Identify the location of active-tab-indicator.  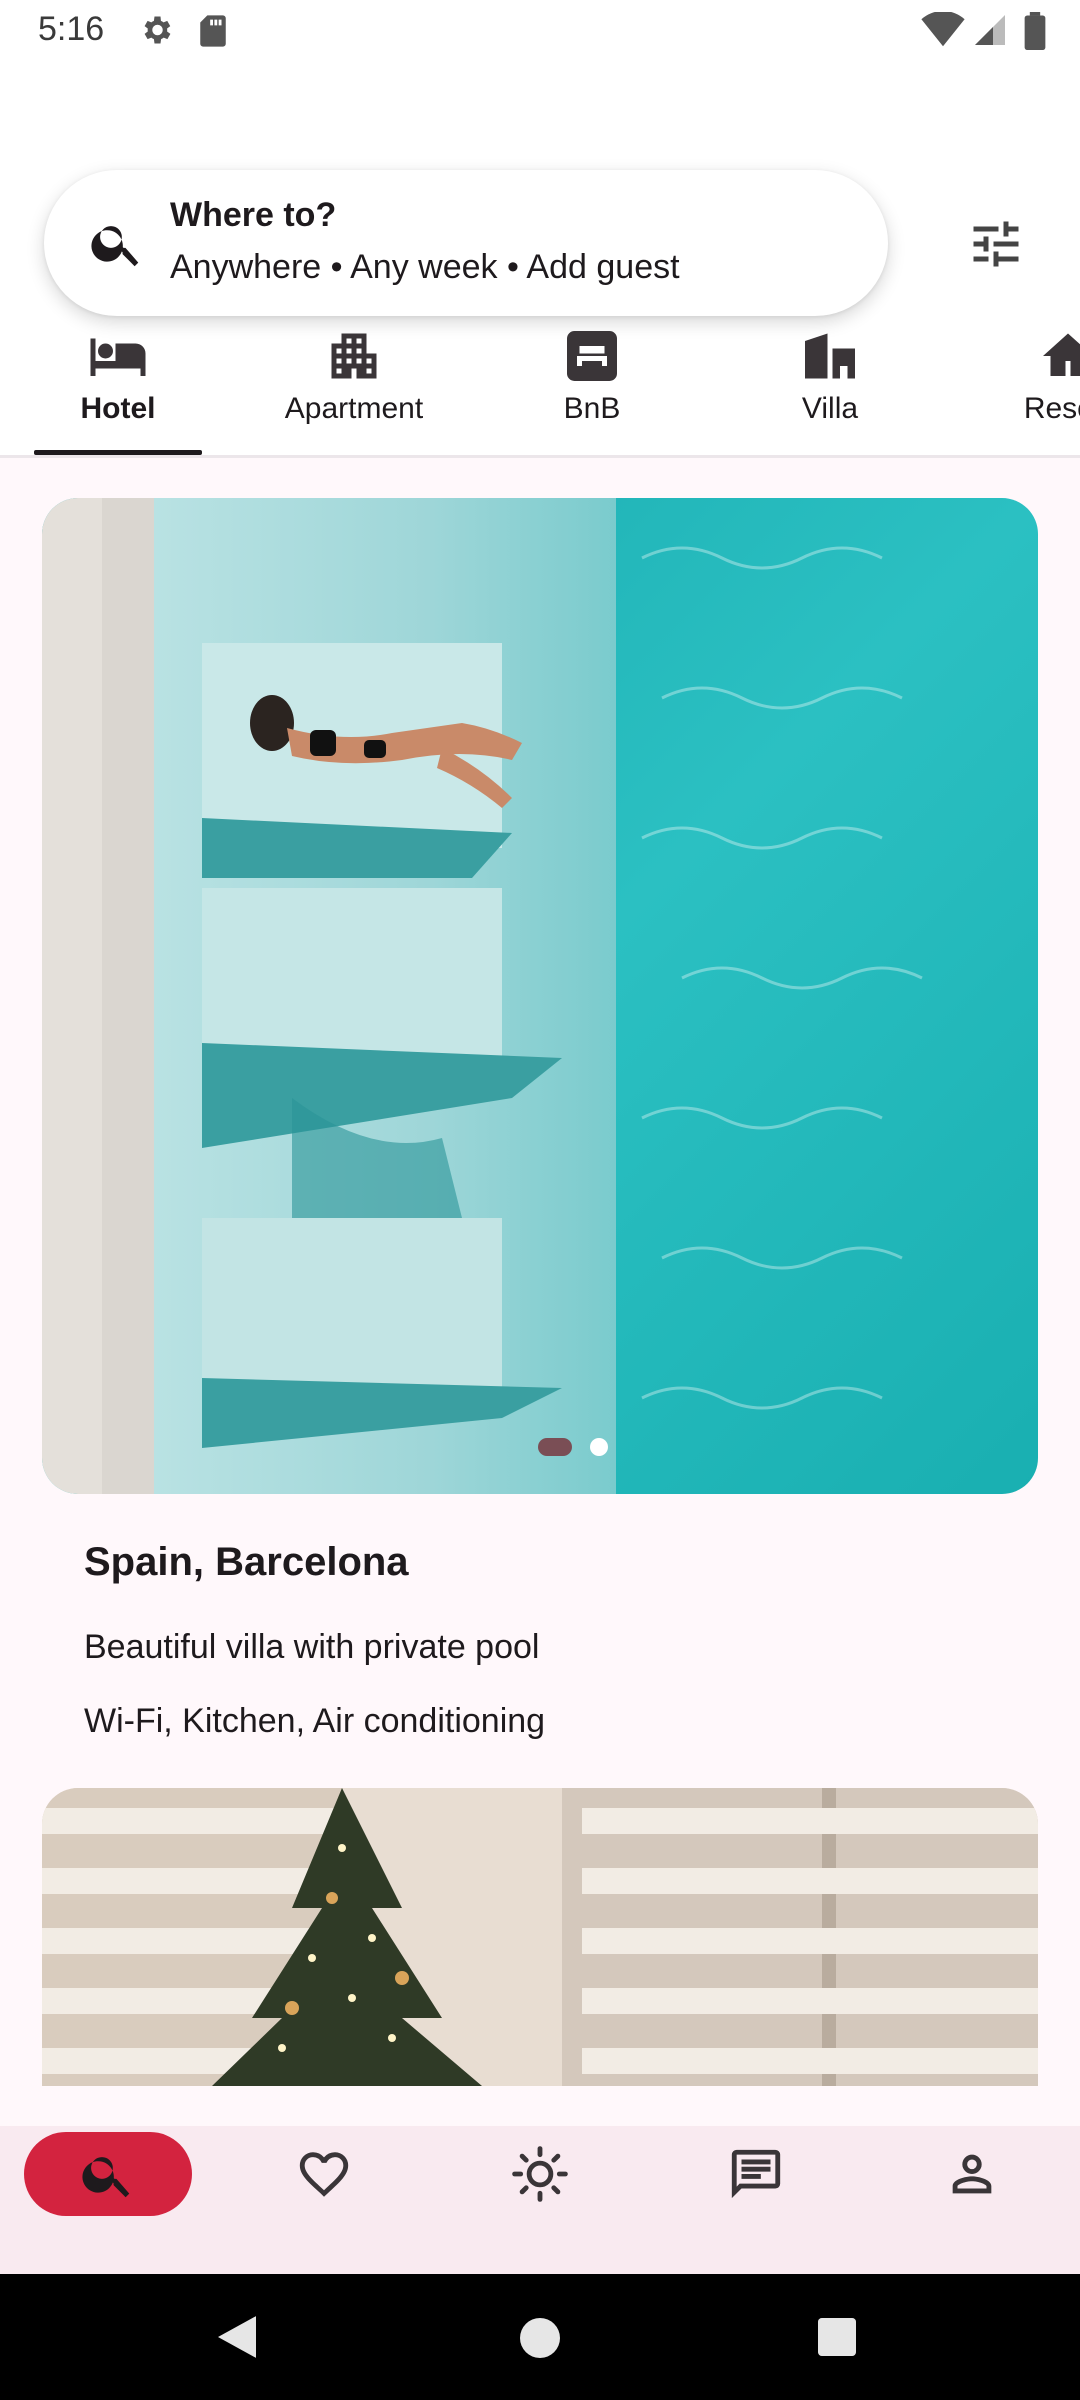
(118, 452).